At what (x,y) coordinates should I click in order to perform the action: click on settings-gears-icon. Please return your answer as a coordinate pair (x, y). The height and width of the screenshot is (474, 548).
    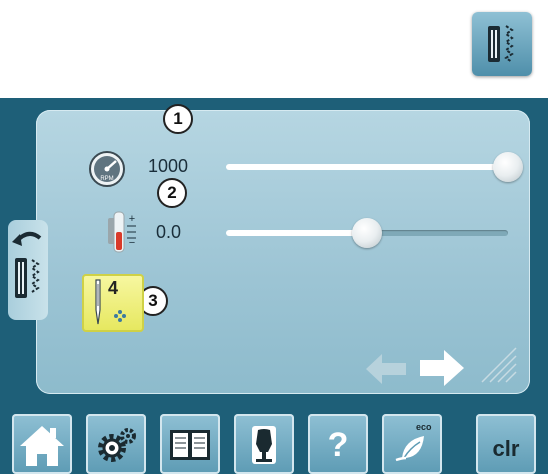
    Looking at the image, I should click on (117, 445).